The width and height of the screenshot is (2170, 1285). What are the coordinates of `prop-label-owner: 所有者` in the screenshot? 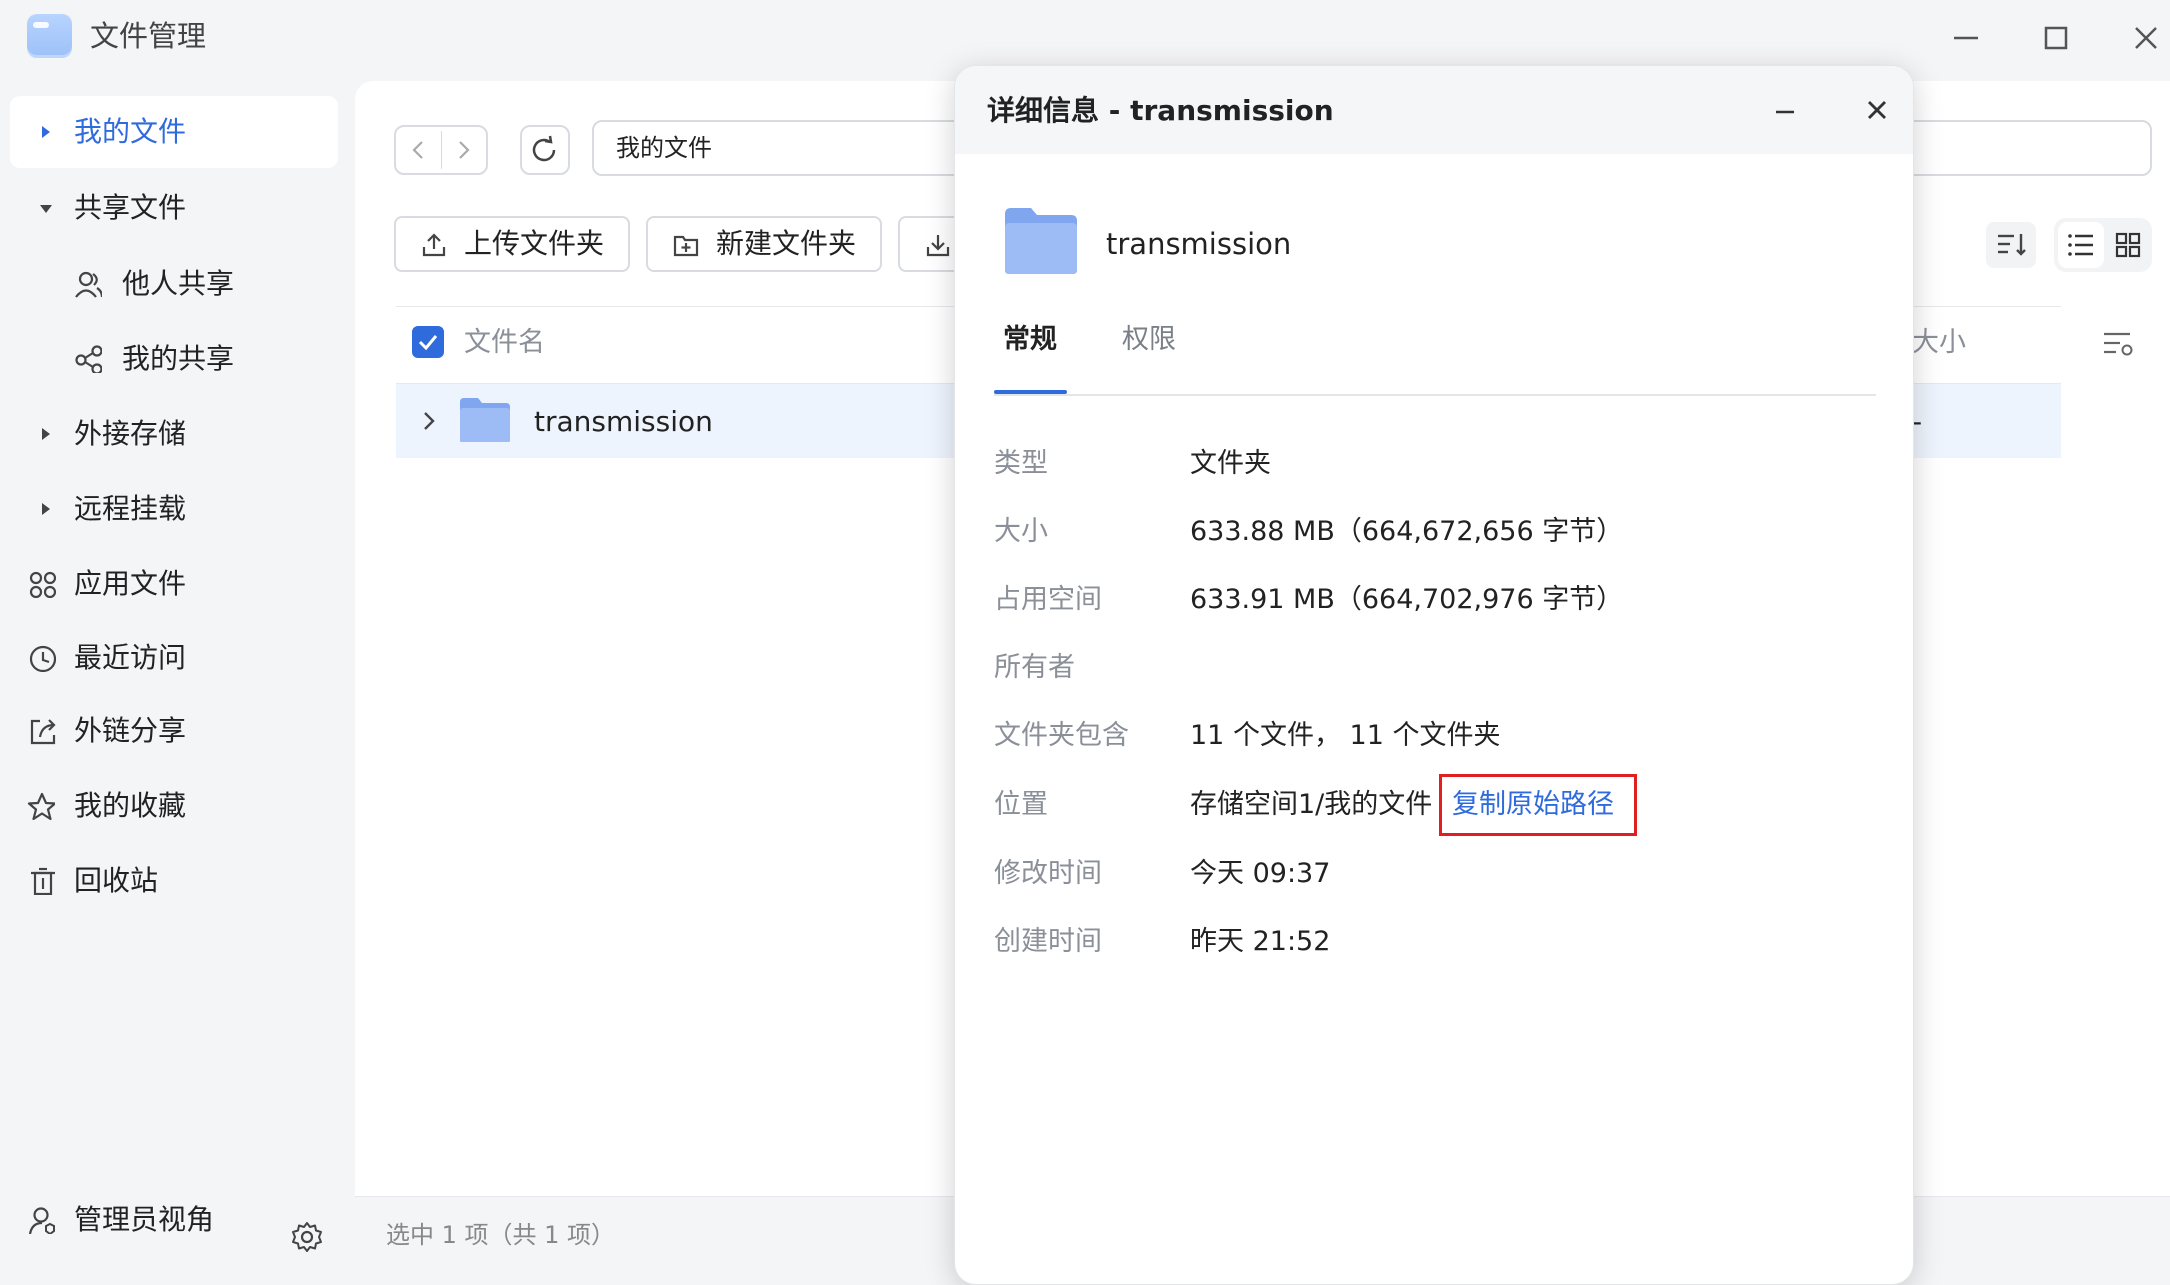 It's located at (1034, 667).